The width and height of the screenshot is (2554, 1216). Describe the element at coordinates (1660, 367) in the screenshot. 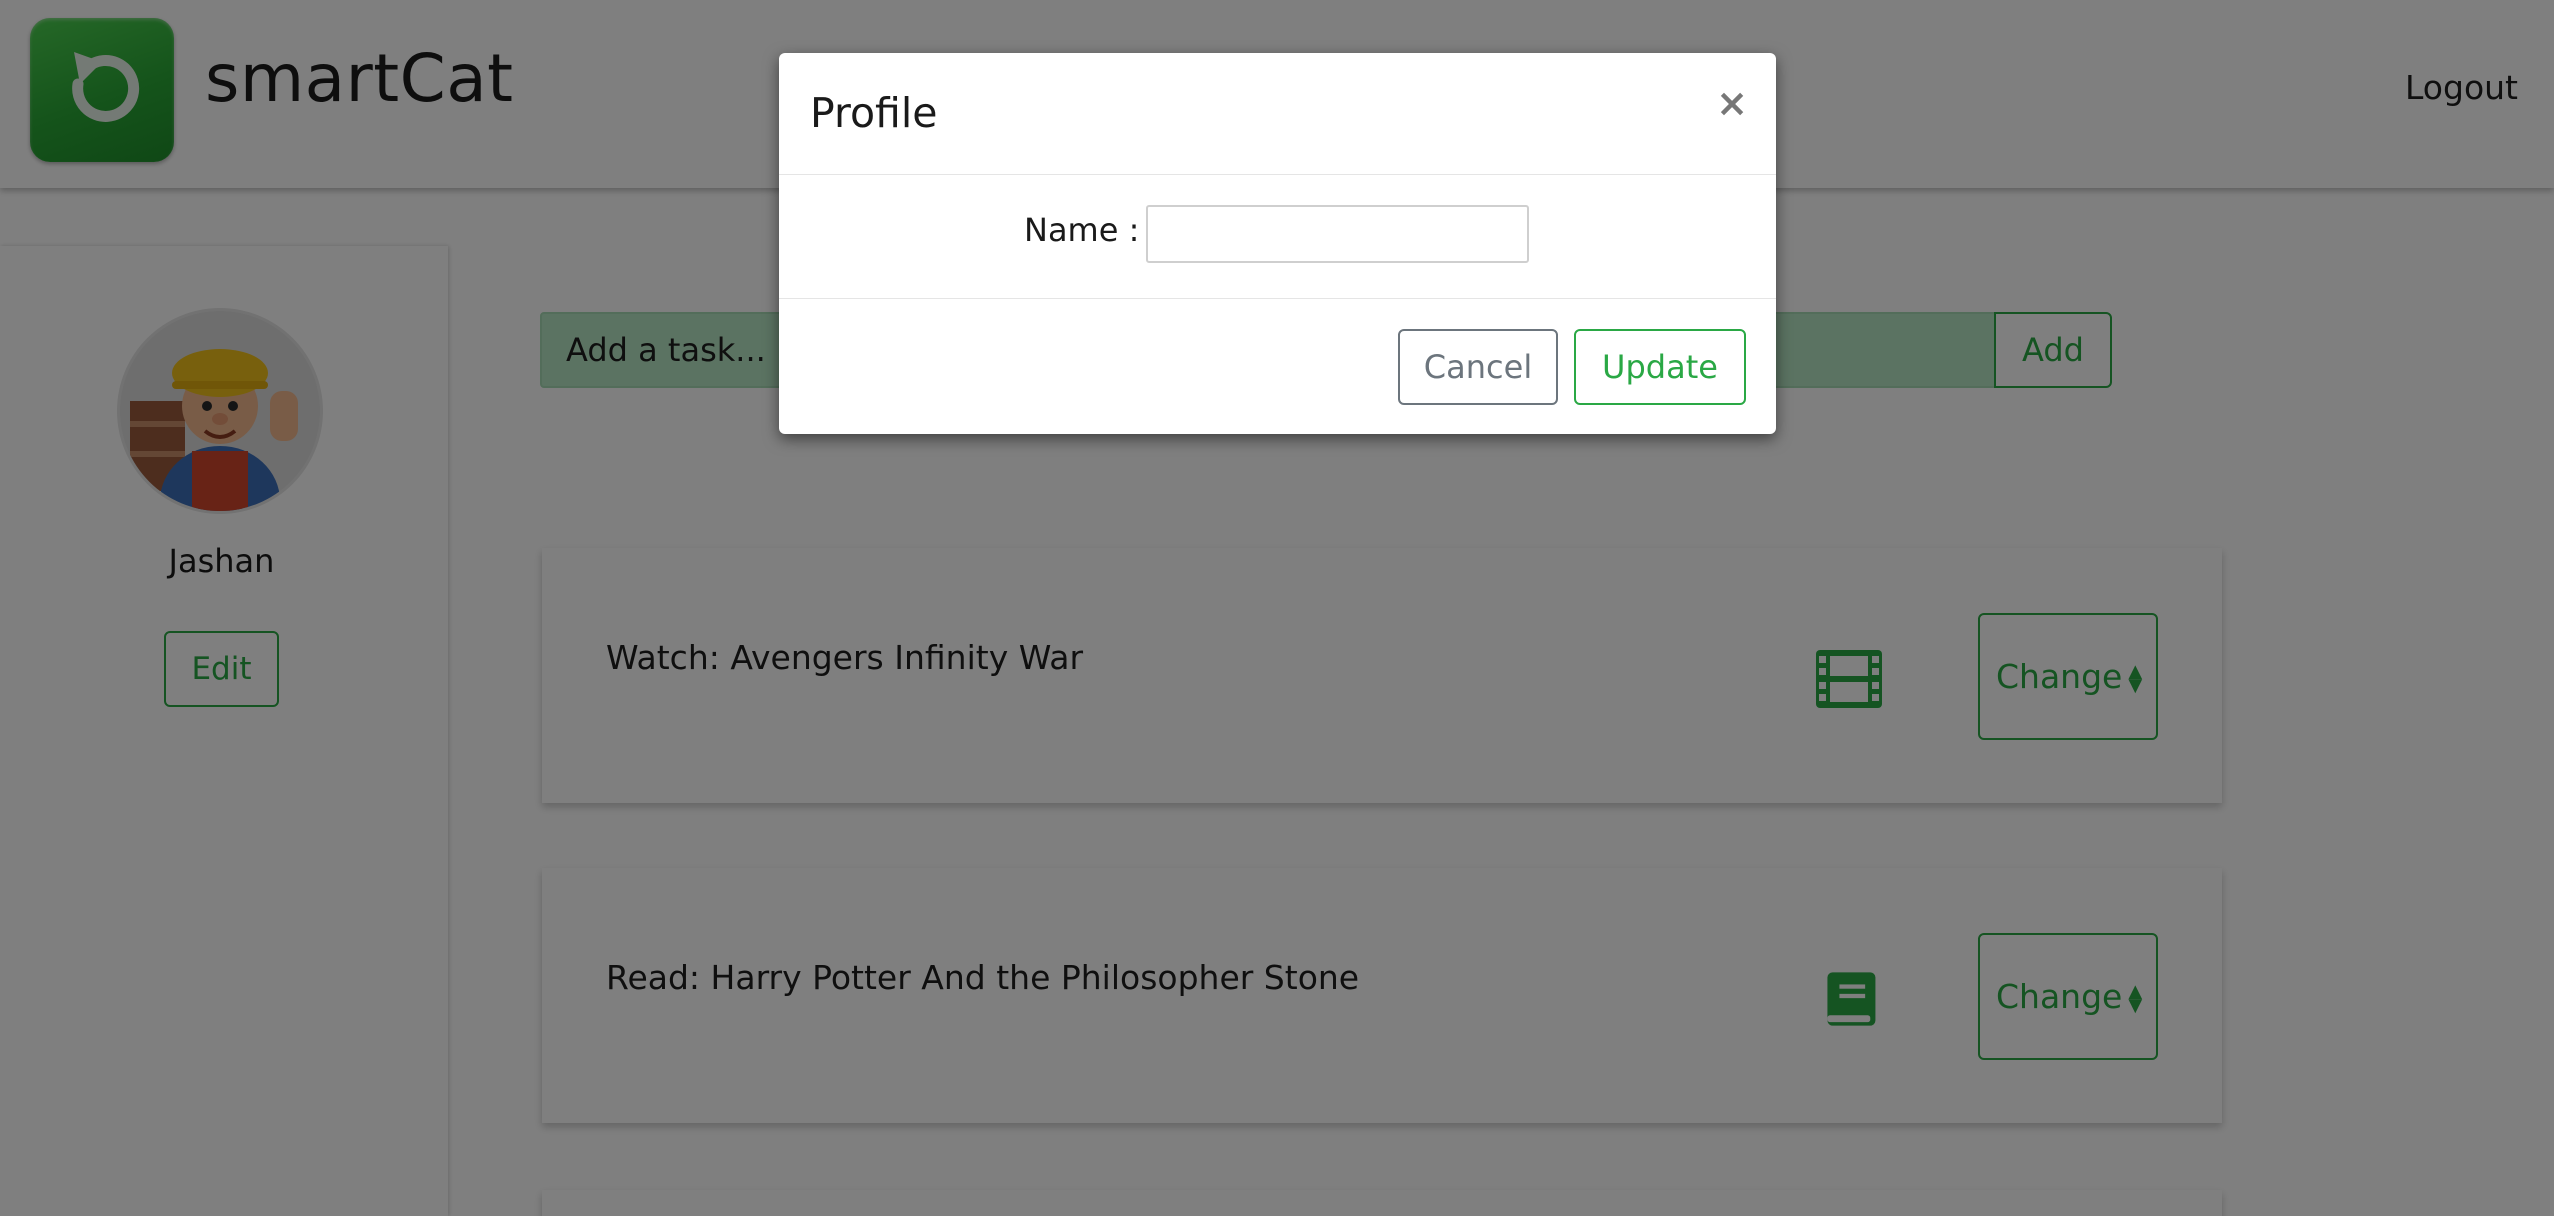

I see `update-button: Update` at that location.